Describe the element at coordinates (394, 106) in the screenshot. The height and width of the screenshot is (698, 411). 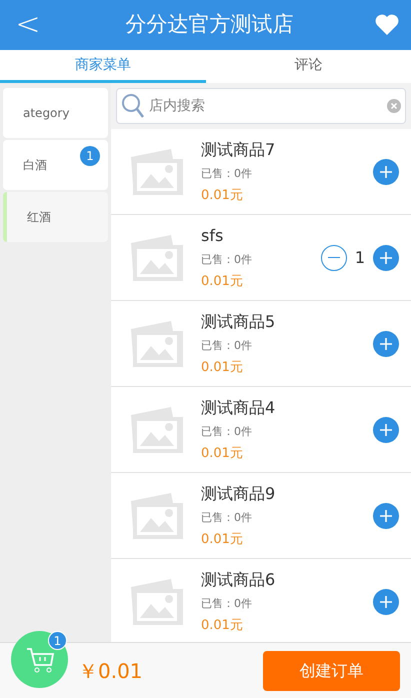
I see `clear-icon` at that location.